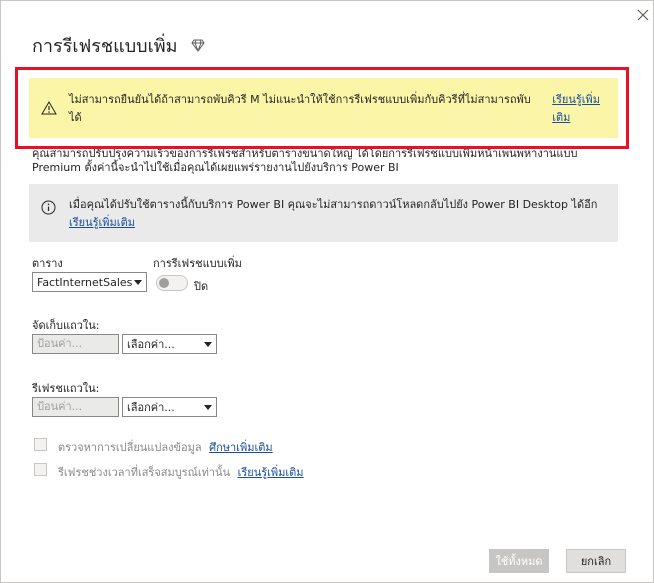 The image size is (654, 583). Describe the element at coordinates (66, 325) in the screenshot. I see `store-rows-label: จัดเก็บแถวใน:` at that location.